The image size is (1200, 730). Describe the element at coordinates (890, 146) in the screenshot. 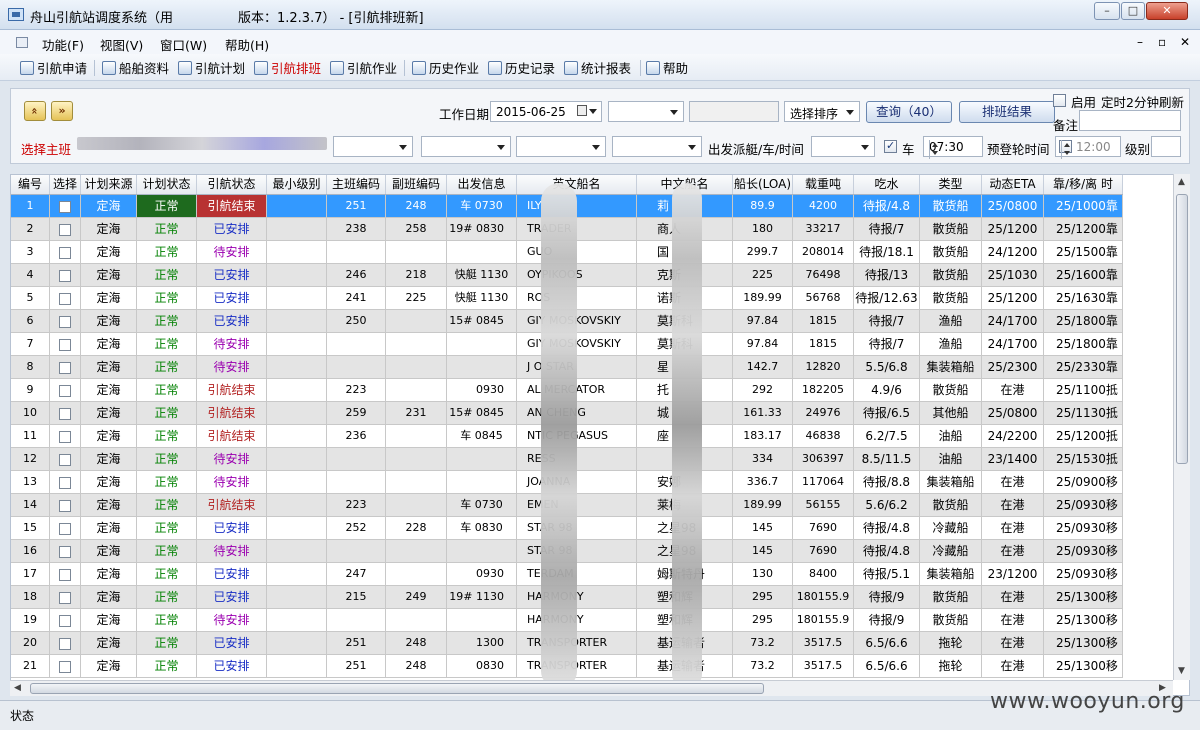

I see `car-checkbox` at that location.